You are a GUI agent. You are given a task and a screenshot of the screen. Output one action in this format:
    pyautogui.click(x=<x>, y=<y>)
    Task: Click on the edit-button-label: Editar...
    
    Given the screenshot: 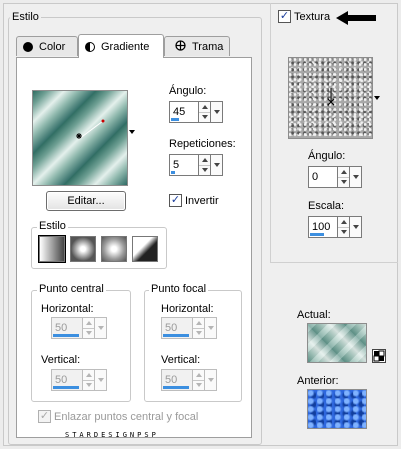 What is the action you would take?
    pyautogui.click(x=86, y=201)
    